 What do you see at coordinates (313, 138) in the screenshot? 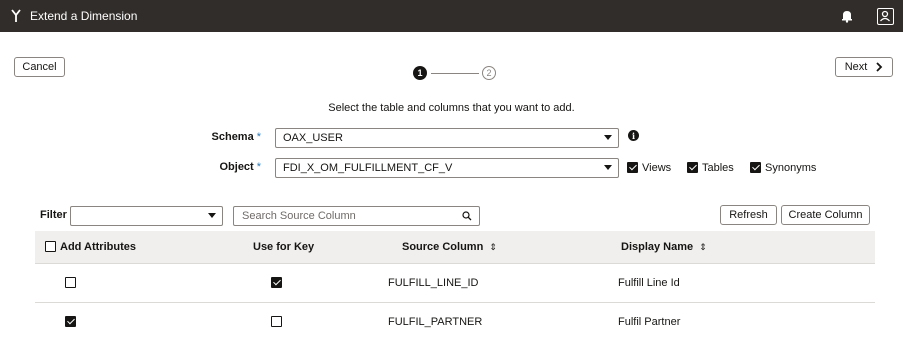
I see `schema-value: OAX_USER` at bounding box center [313, 138].